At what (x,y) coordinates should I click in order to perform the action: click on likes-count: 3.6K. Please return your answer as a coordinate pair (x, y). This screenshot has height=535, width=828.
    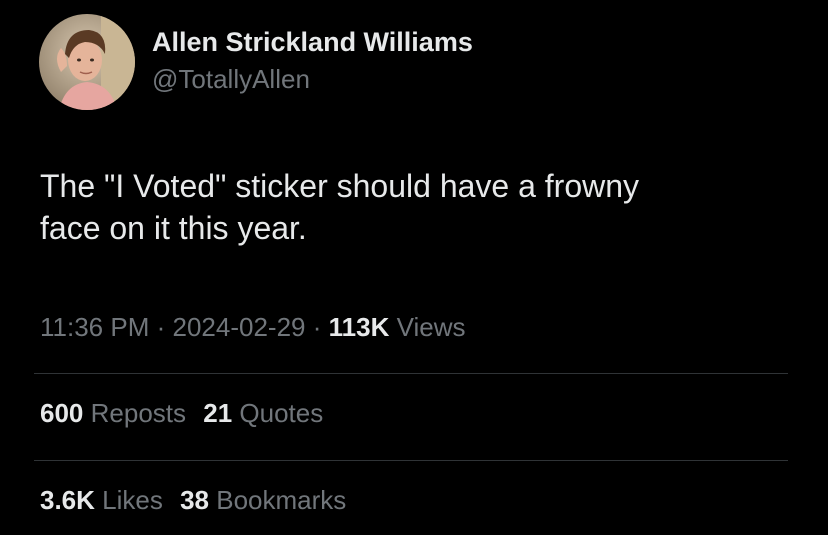
    Looking at the image, I should click on (67, 500).